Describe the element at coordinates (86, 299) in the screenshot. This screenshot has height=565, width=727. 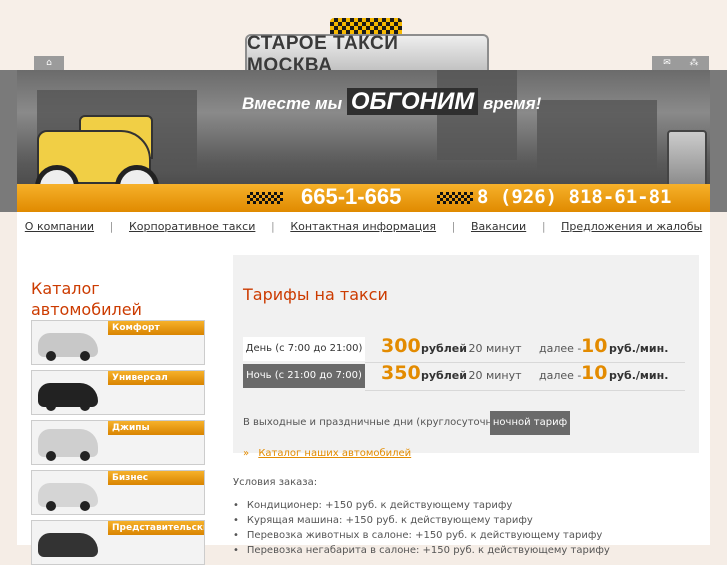
I see `catalog-title: Каталог автомобилей` at that location.